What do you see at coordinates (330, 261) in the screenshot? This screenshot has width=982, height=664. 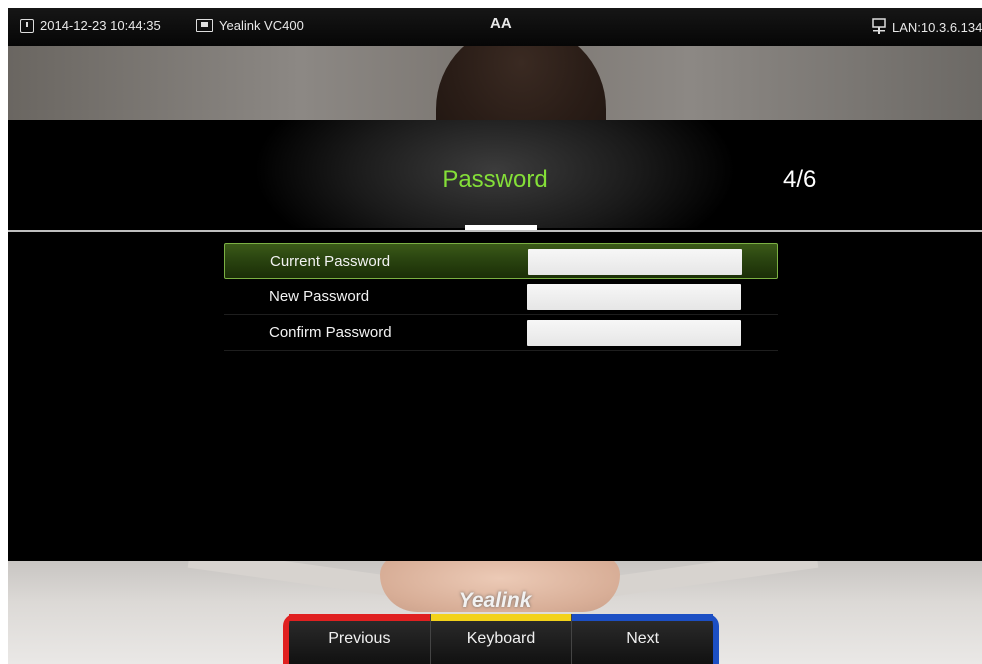 I see `current-password-label: Current Password` at bounding box center [330, 261].